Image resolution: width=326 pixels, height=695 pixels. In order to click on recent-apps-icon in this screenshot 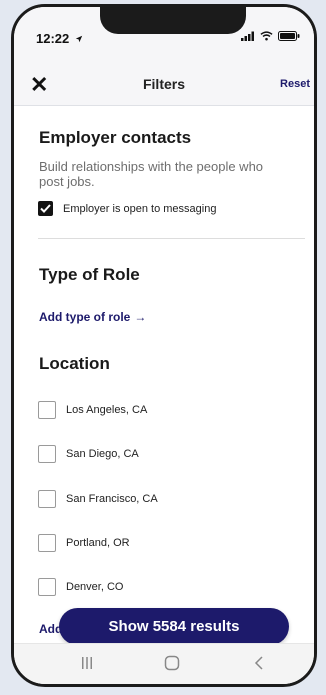, I will do `click(87, 663)`.